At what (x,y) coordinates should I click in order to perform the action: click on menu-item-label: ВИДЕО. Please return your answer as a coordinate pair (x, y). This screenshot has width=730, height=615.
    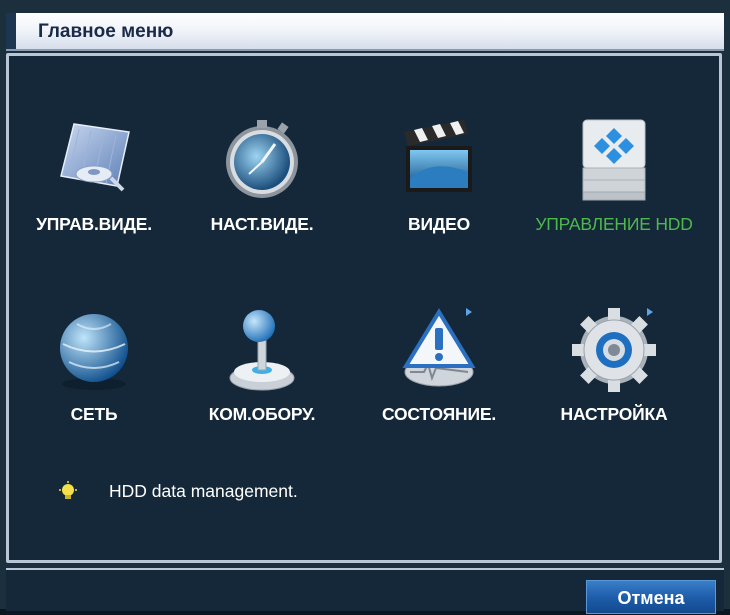
    Looking at the image, I should click on (439, 224).